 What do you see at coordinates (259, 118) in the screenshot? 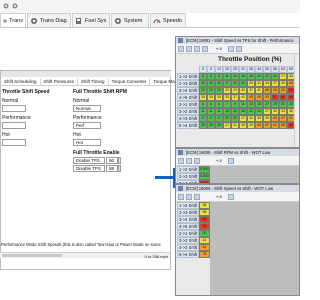
I see `table-cell: 35` at bounding box center [259, 118].